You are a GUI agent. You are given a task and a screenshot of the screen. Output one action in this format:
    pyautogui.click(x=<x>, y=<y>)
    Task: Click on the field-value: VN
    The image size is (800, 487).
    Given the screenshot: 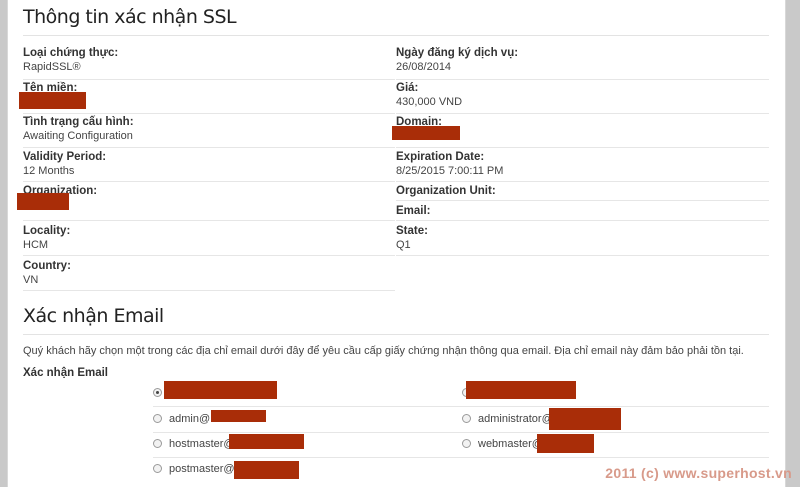 What is the action you would take?
    pyautogui.click(x=31, y=280)
    